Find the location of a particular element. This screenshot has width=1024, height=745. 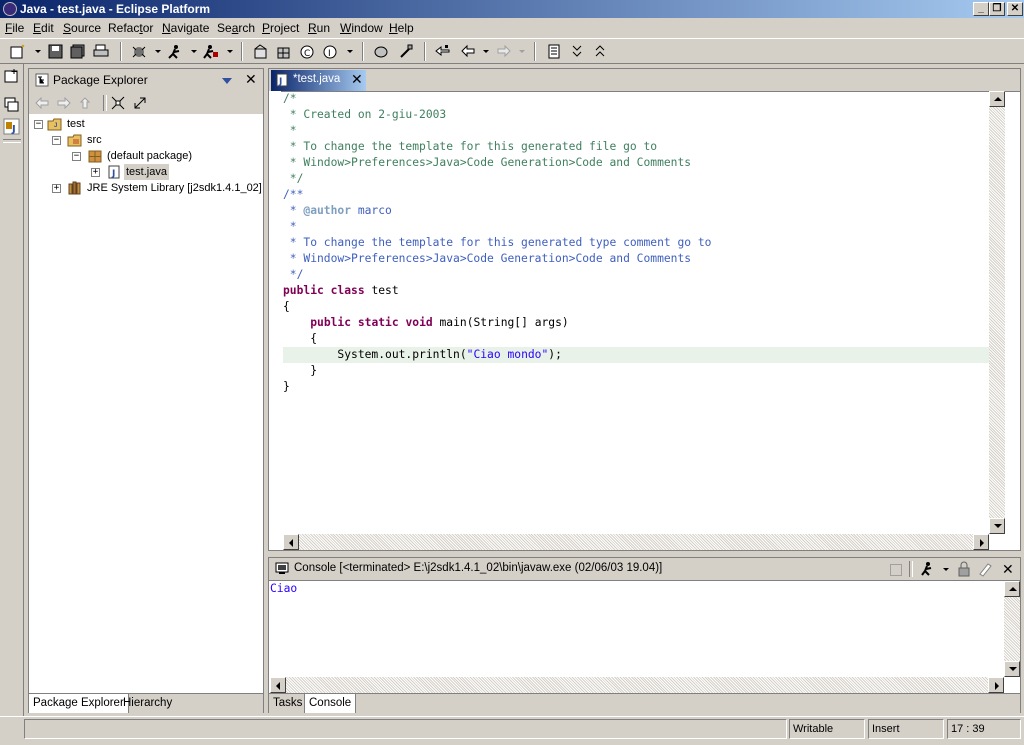

tab-tasks: Tasks is located at coordinates (287, 703).